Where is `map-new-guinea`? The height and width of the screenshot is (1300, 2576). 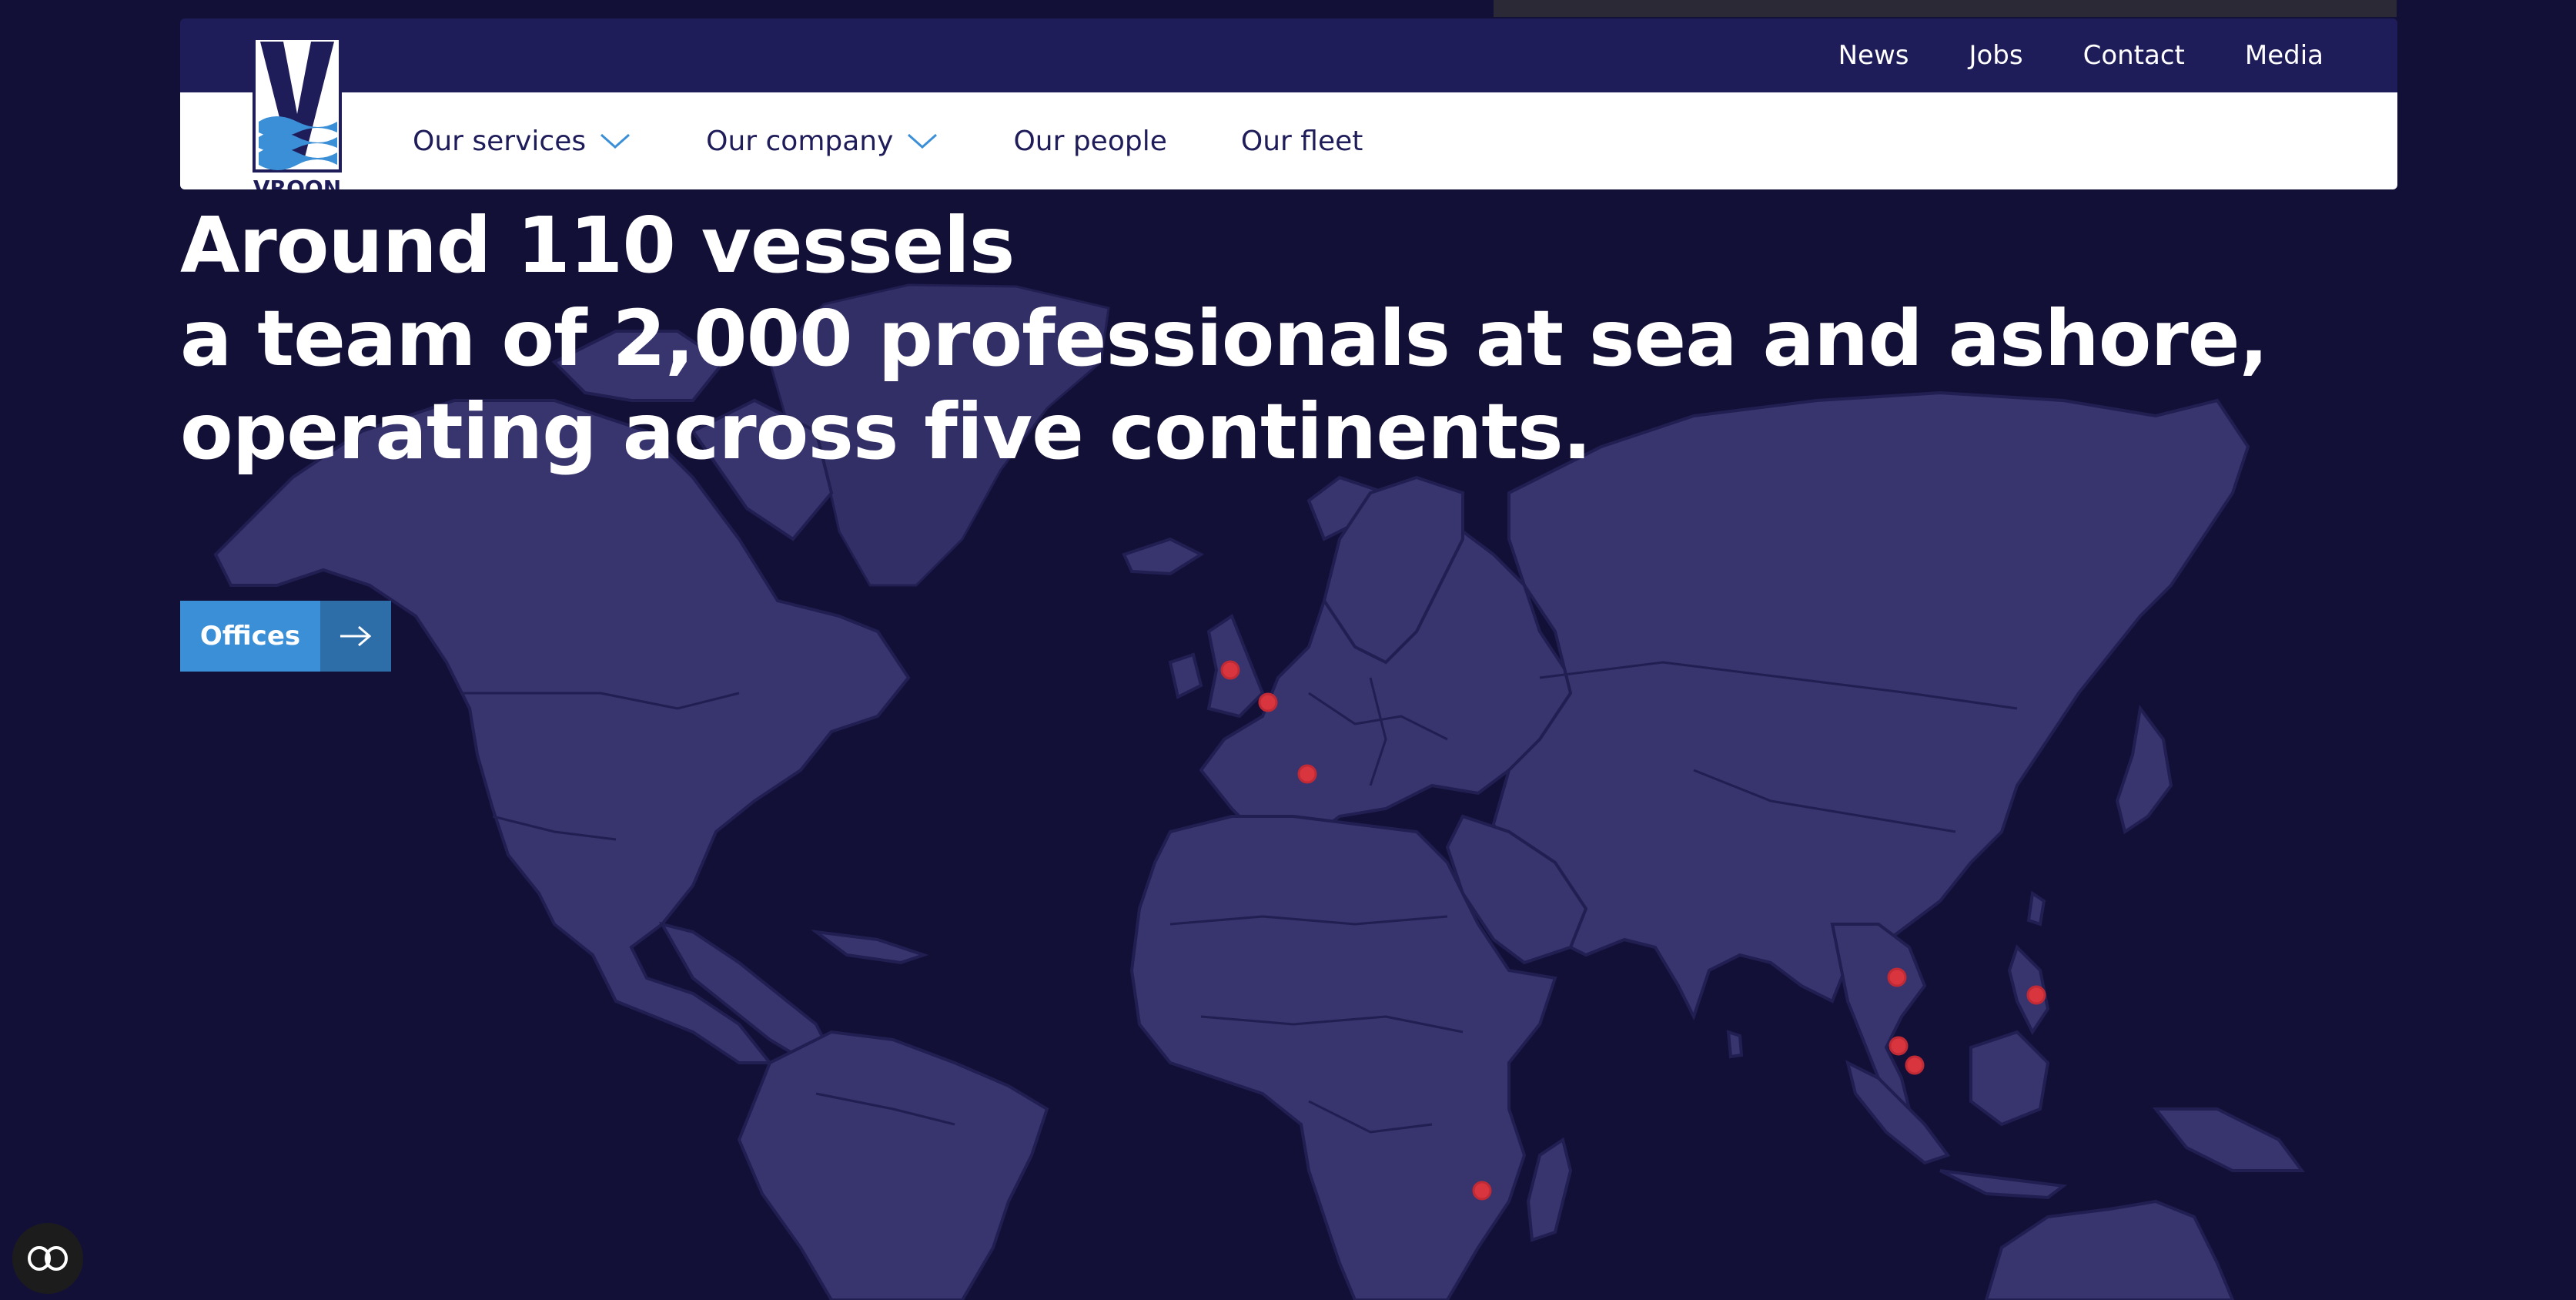 map-new-guinea is located at coordinates (2228, 1139).